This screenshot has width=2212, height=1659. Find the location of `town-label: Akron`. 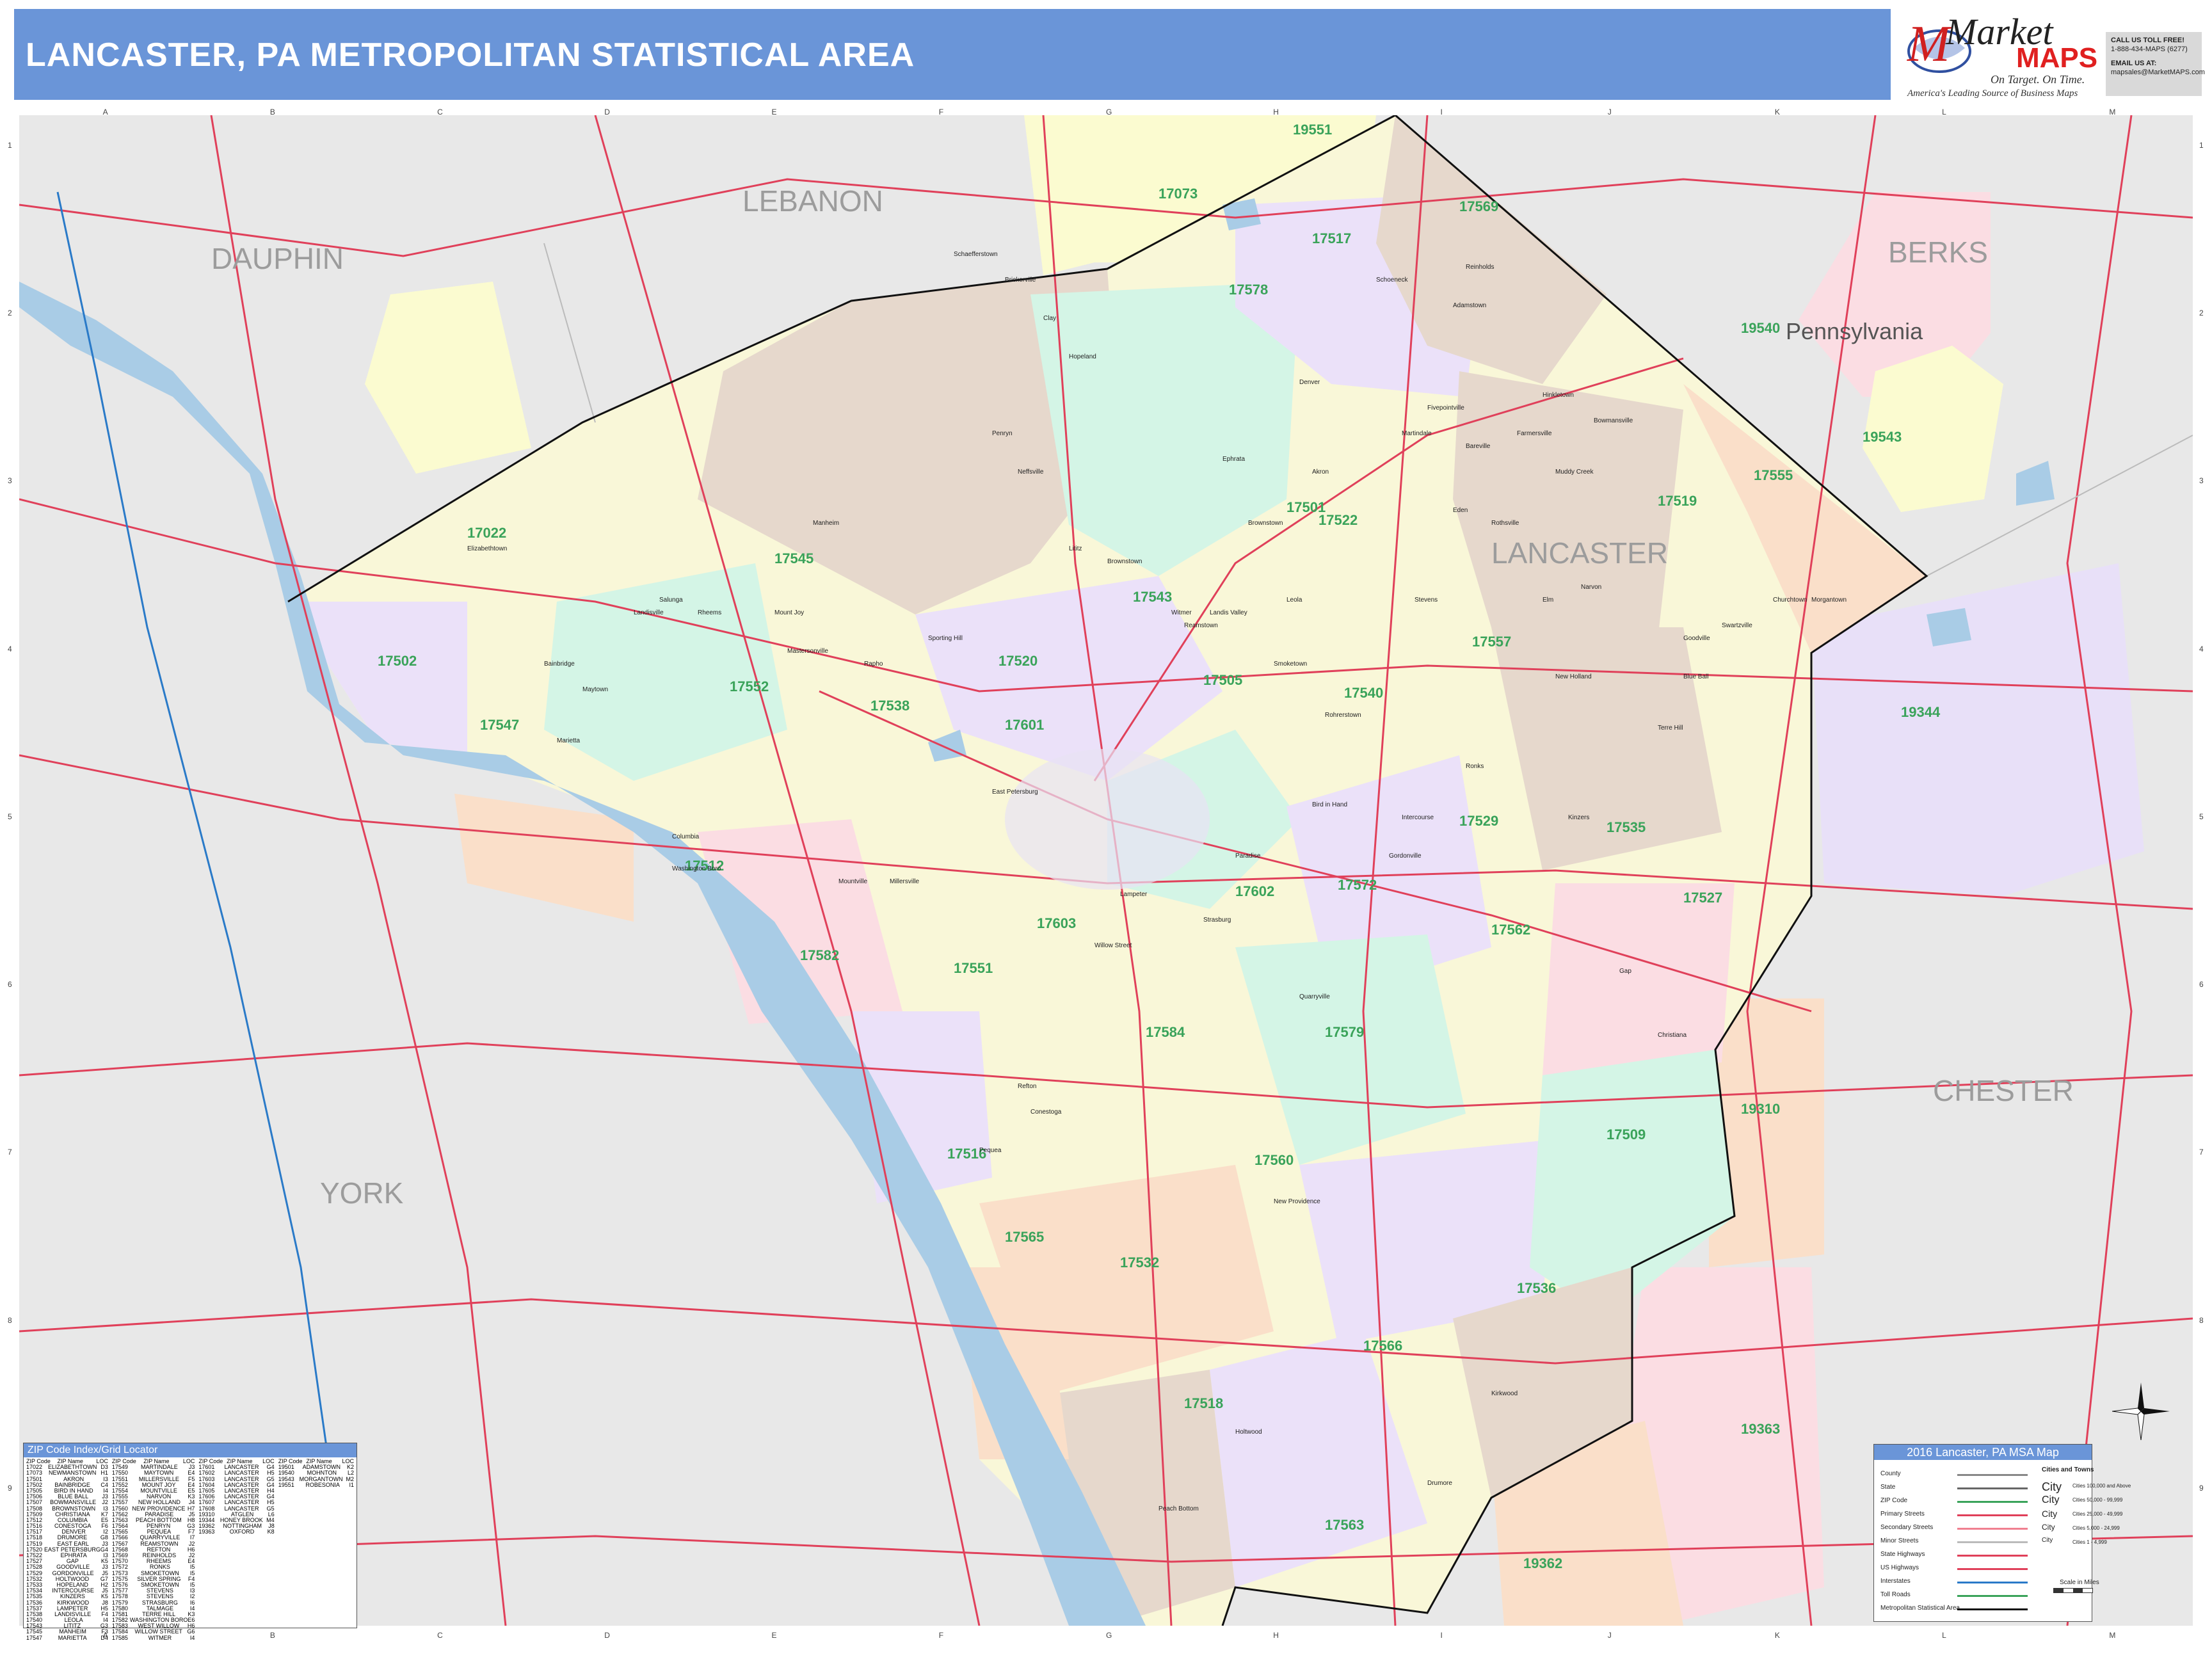

town-label: Akron is located at coordinates (1320, 472).